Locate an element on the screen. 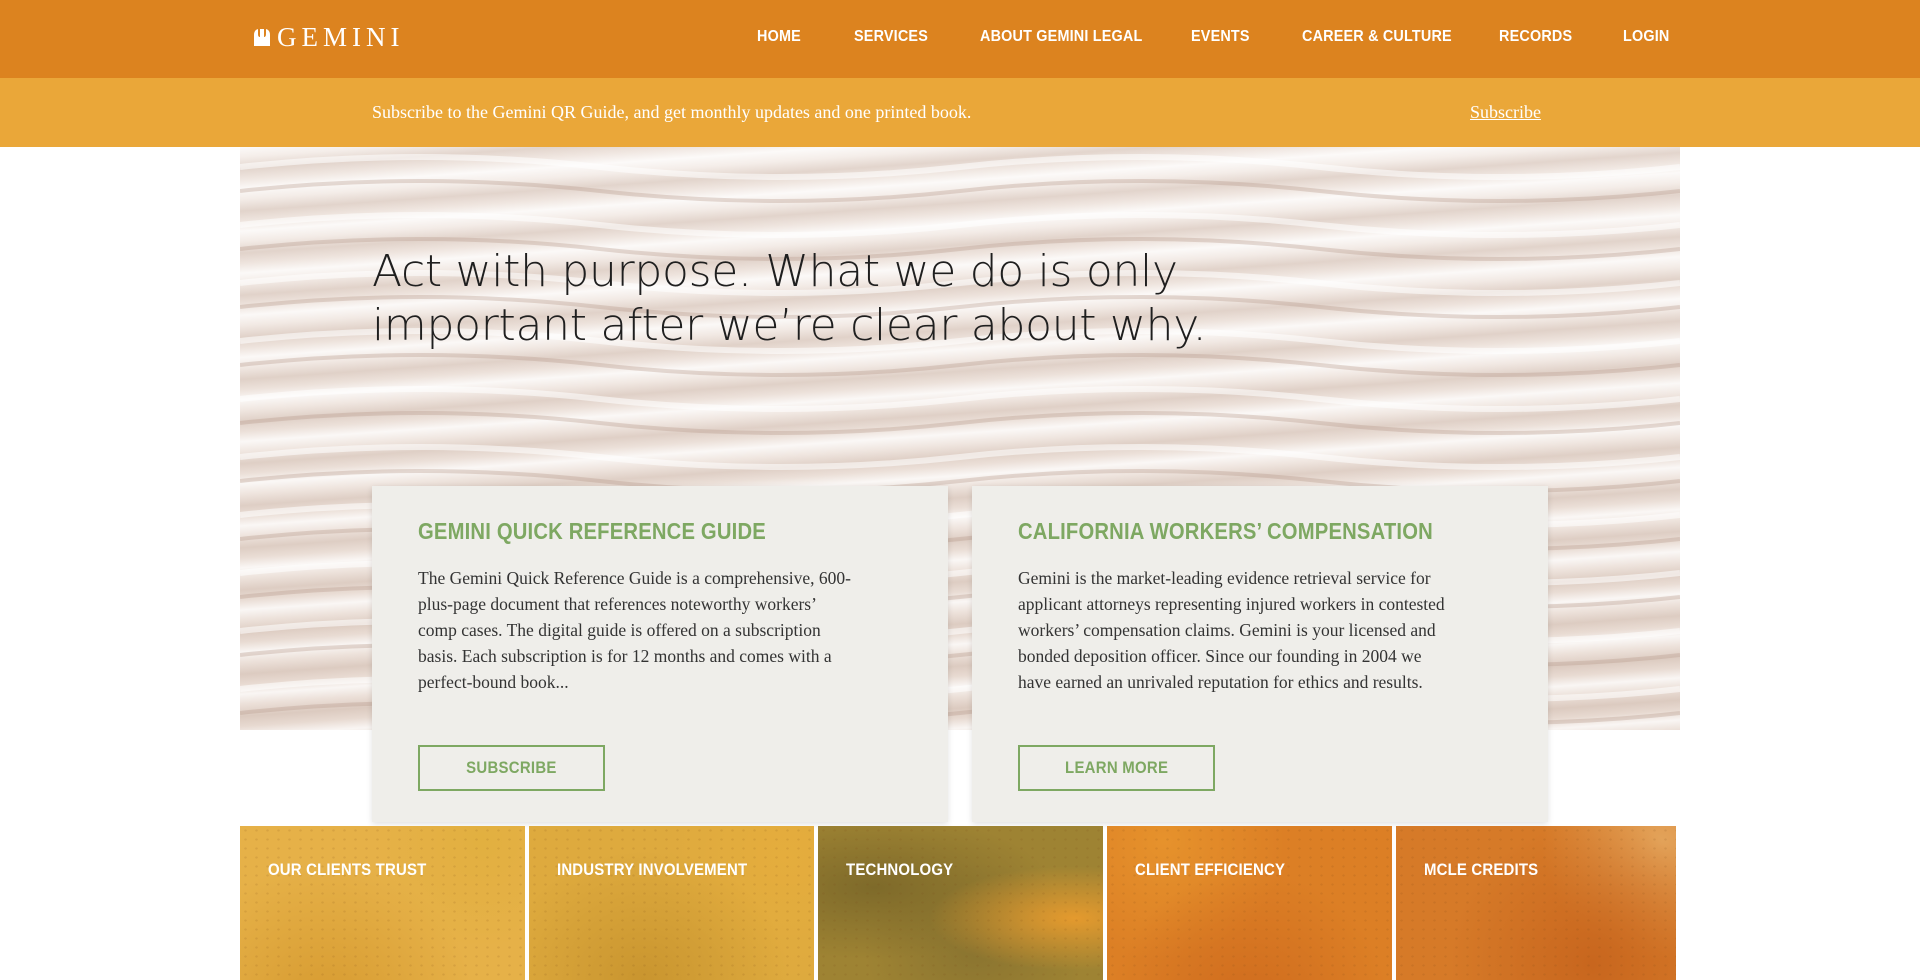  learn-more-button-label: LEARN MORE is located at coordinates (1116, 767).